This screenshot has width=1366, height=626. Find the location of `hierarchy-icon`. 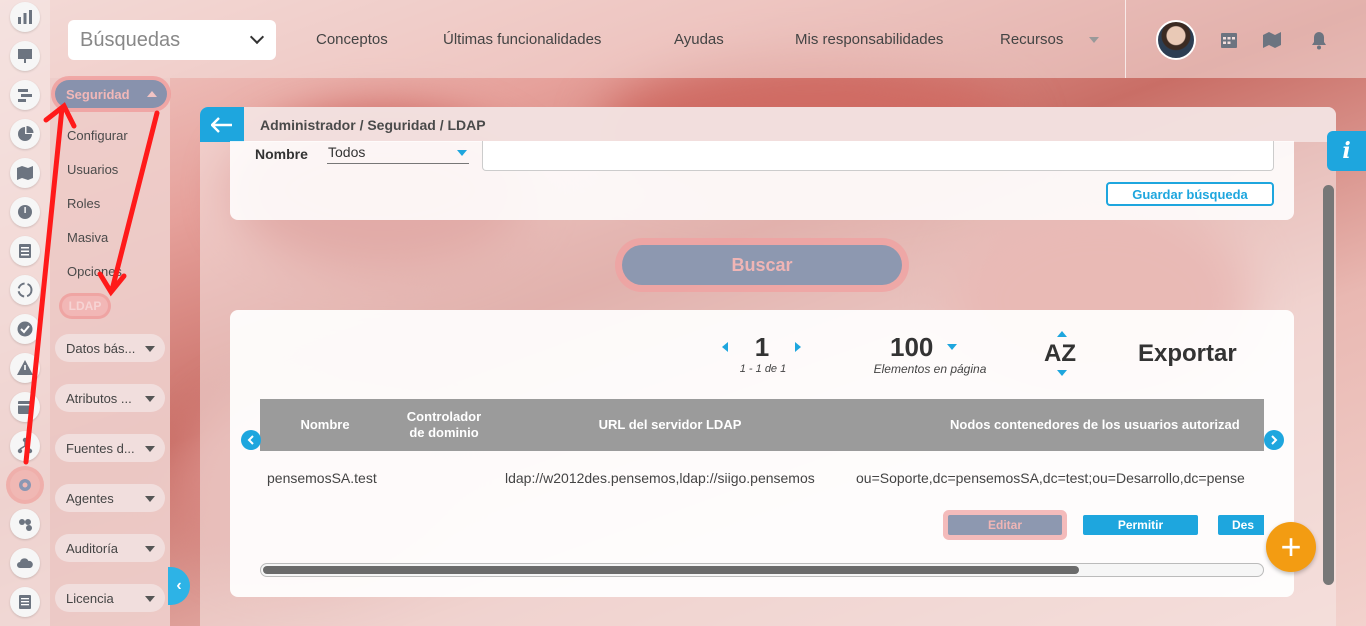

hierarchy-icon is located at coordinates (25, 446).